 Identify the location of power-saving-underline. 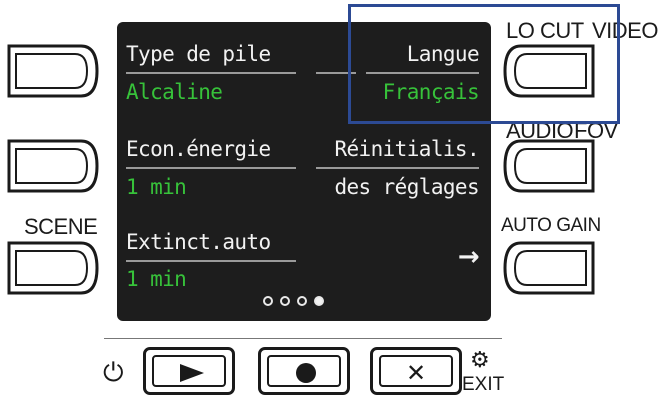
(211, 168).